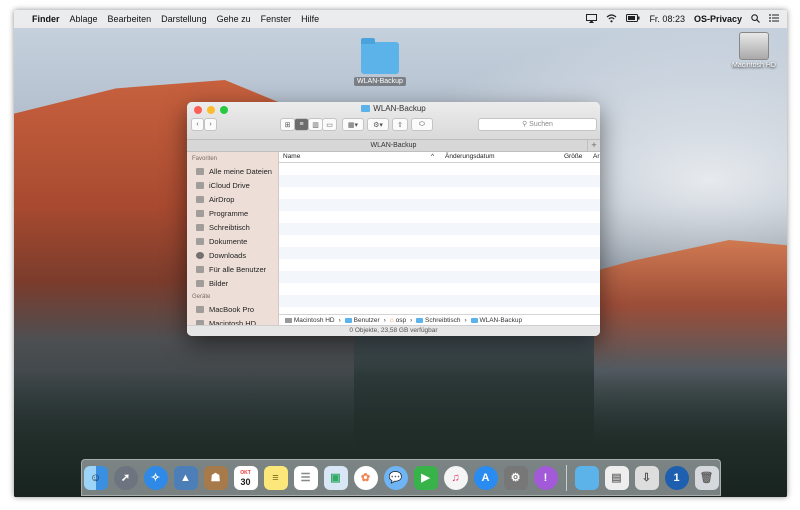  I want to click on itunes-icon: ♫, so click(455, 477).